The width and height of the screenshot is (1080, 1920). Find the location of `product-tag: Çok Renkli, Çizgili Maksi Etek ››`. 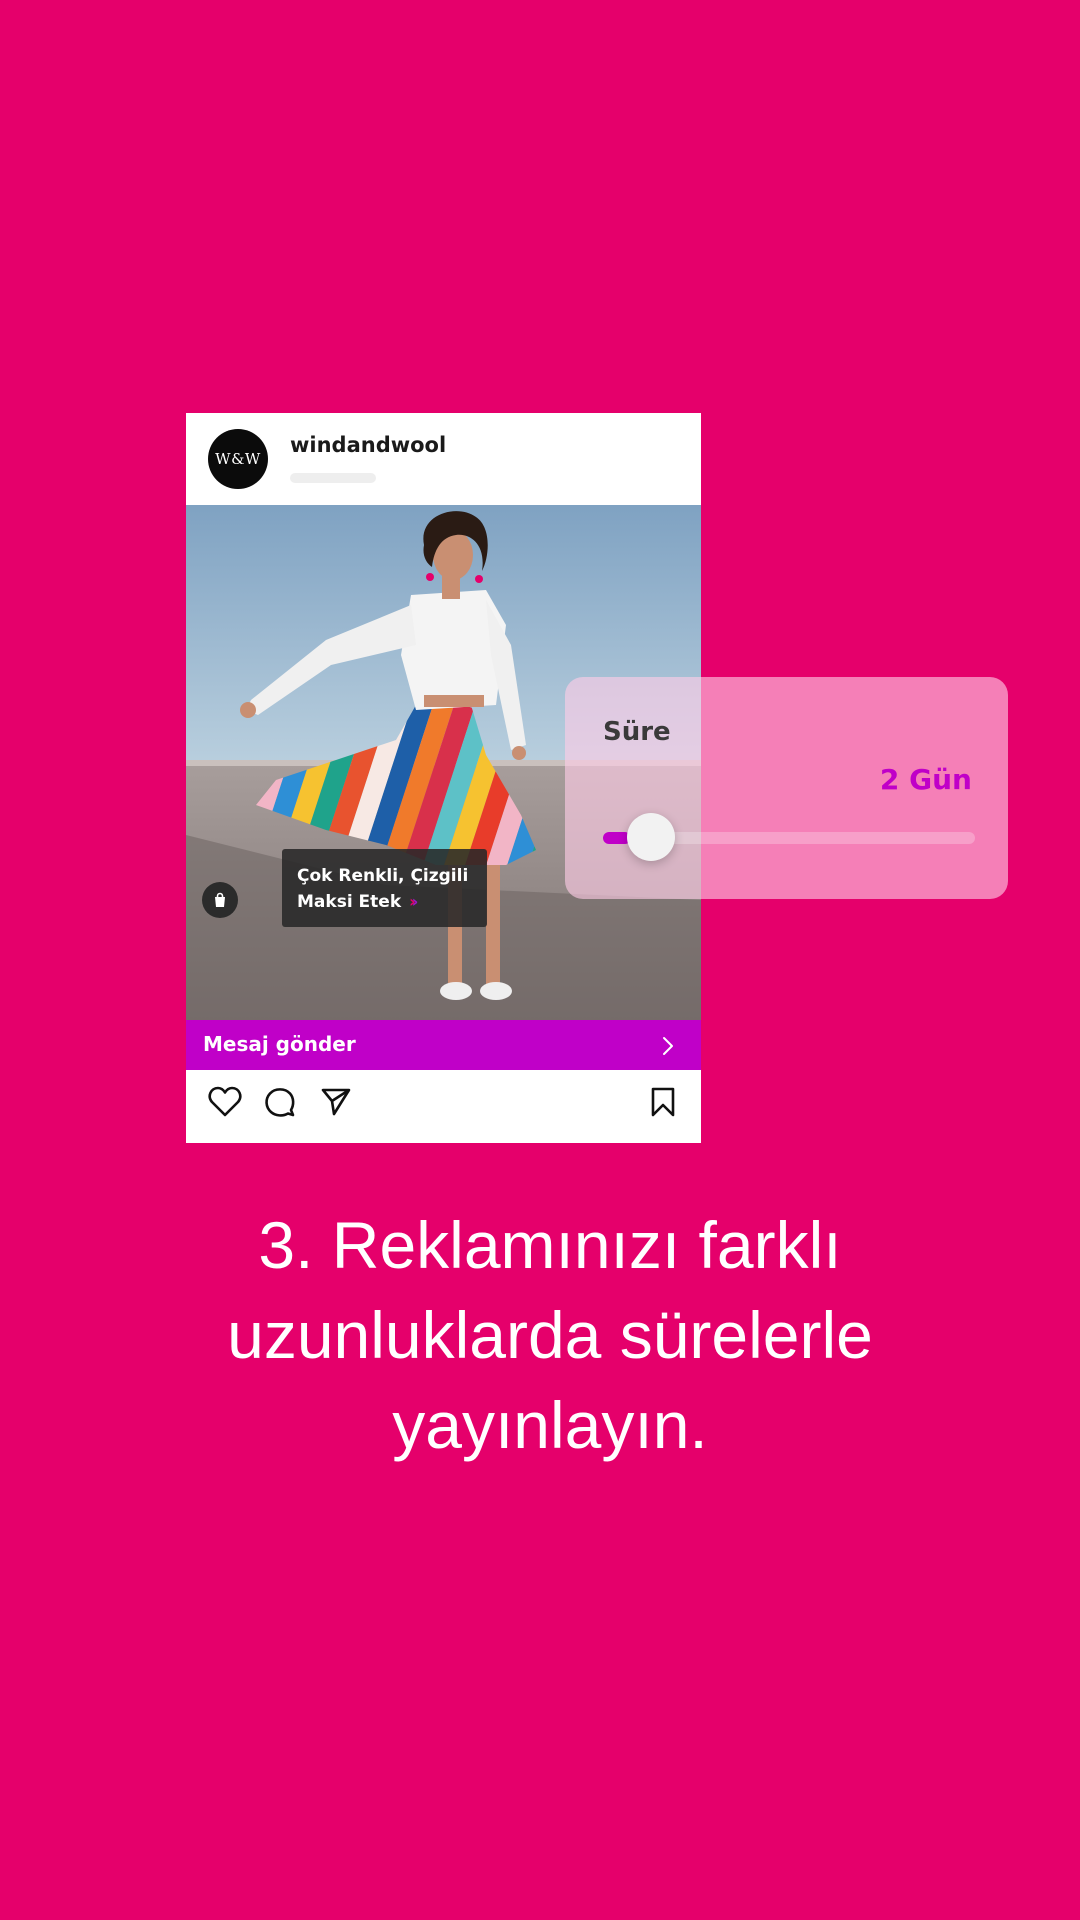

product-tag: Çok Renkli, Çizgili Maksi Etek ›› is located at coordinates (384, 888).